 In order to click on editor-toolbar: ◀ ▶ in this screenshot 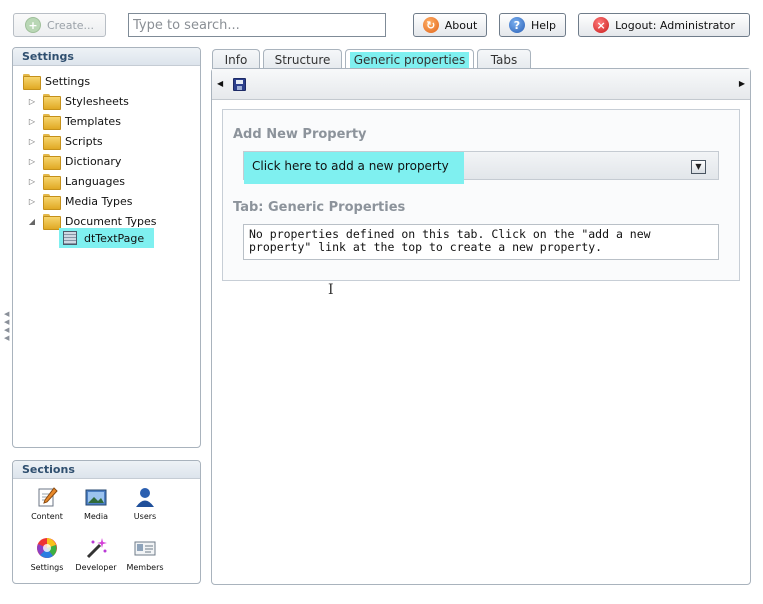, I will do `click(481, 84)`.